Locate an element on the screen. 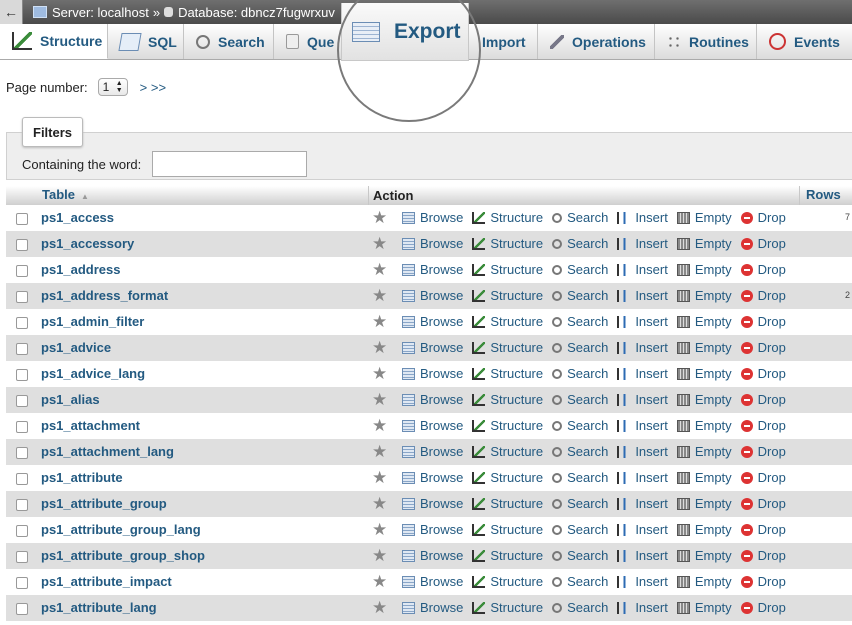  next-page-link: > >> is located at coordinates (153, 87).